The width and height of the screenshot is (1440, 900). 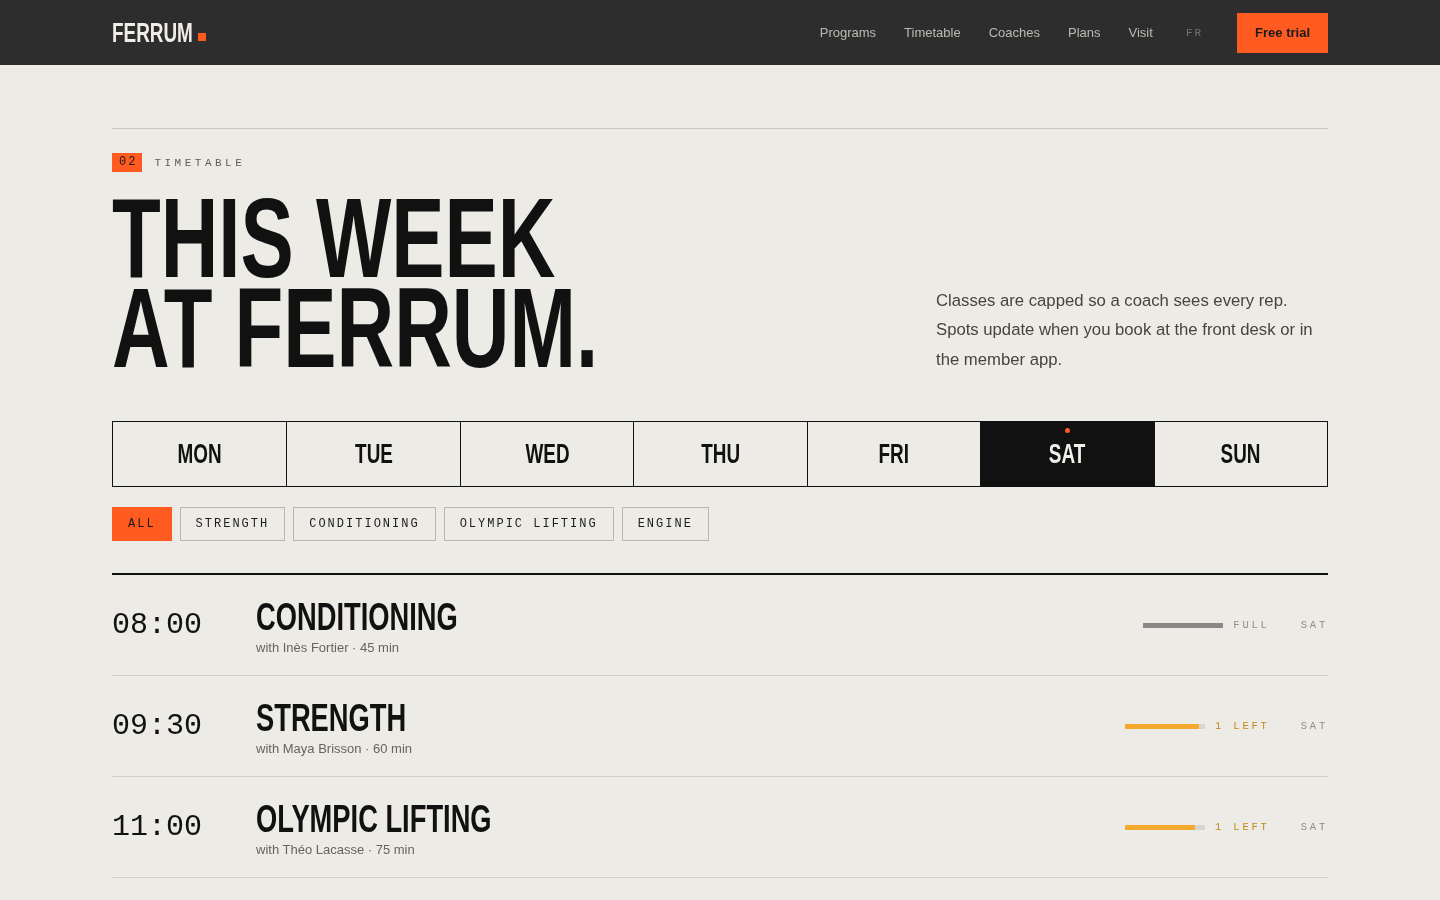 I want to click on day-tab: WED, so click(x=546, y=454).